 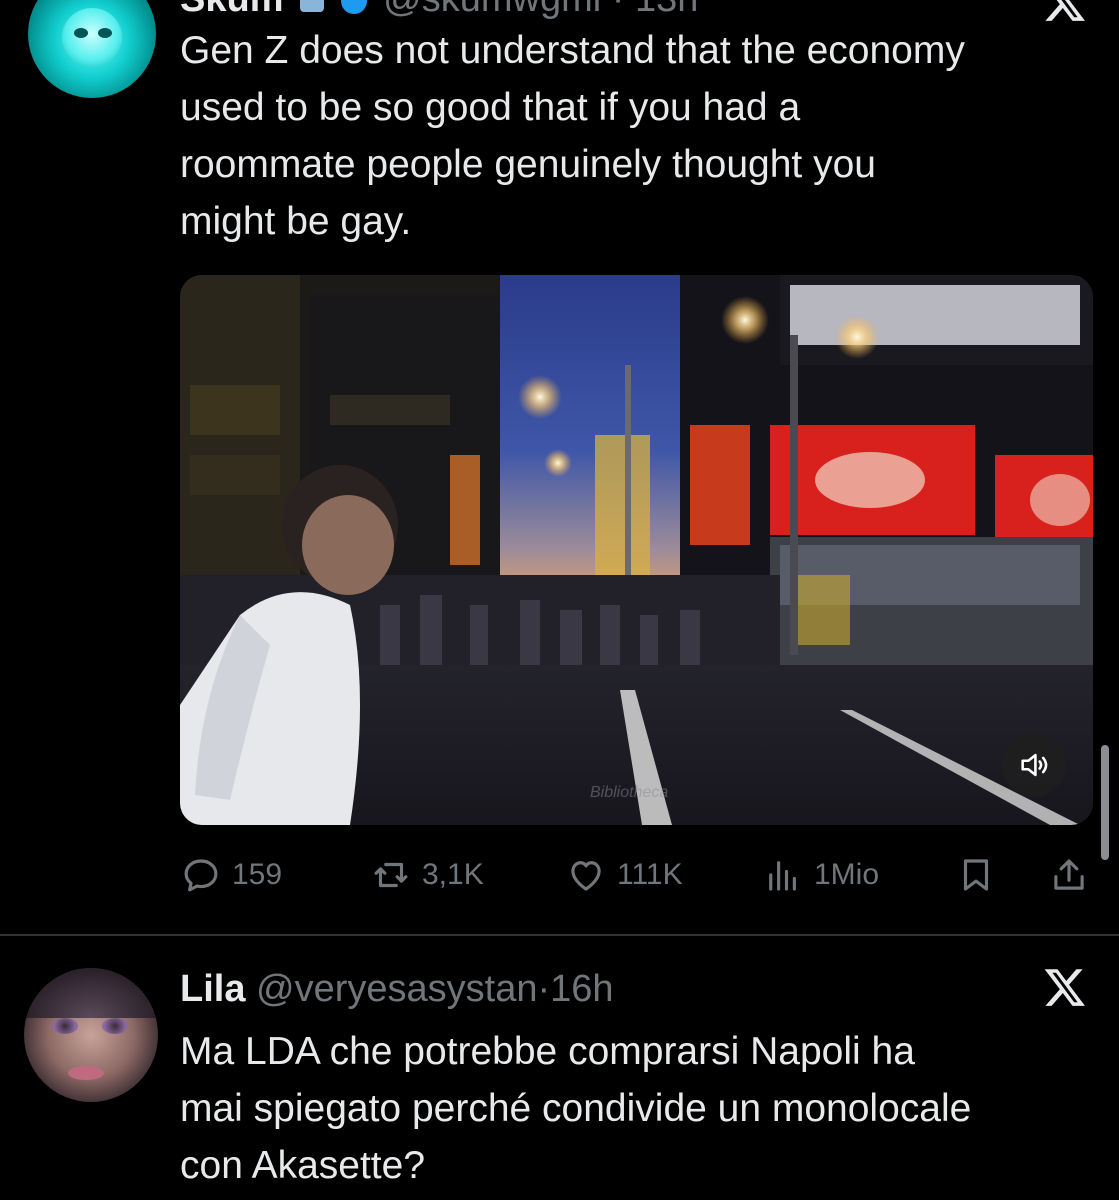 What do you see at coordinates (976, 875) in the screenshot?
I see `bookmark-icon` at bounding box center [976, 875].